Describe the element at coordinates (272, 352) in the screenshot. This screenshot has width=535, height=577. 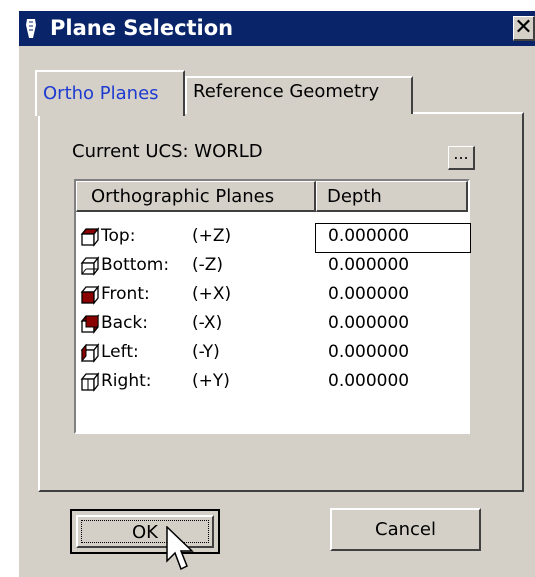
I see `table-row: Left: (-Y) 0.000000` at that location.